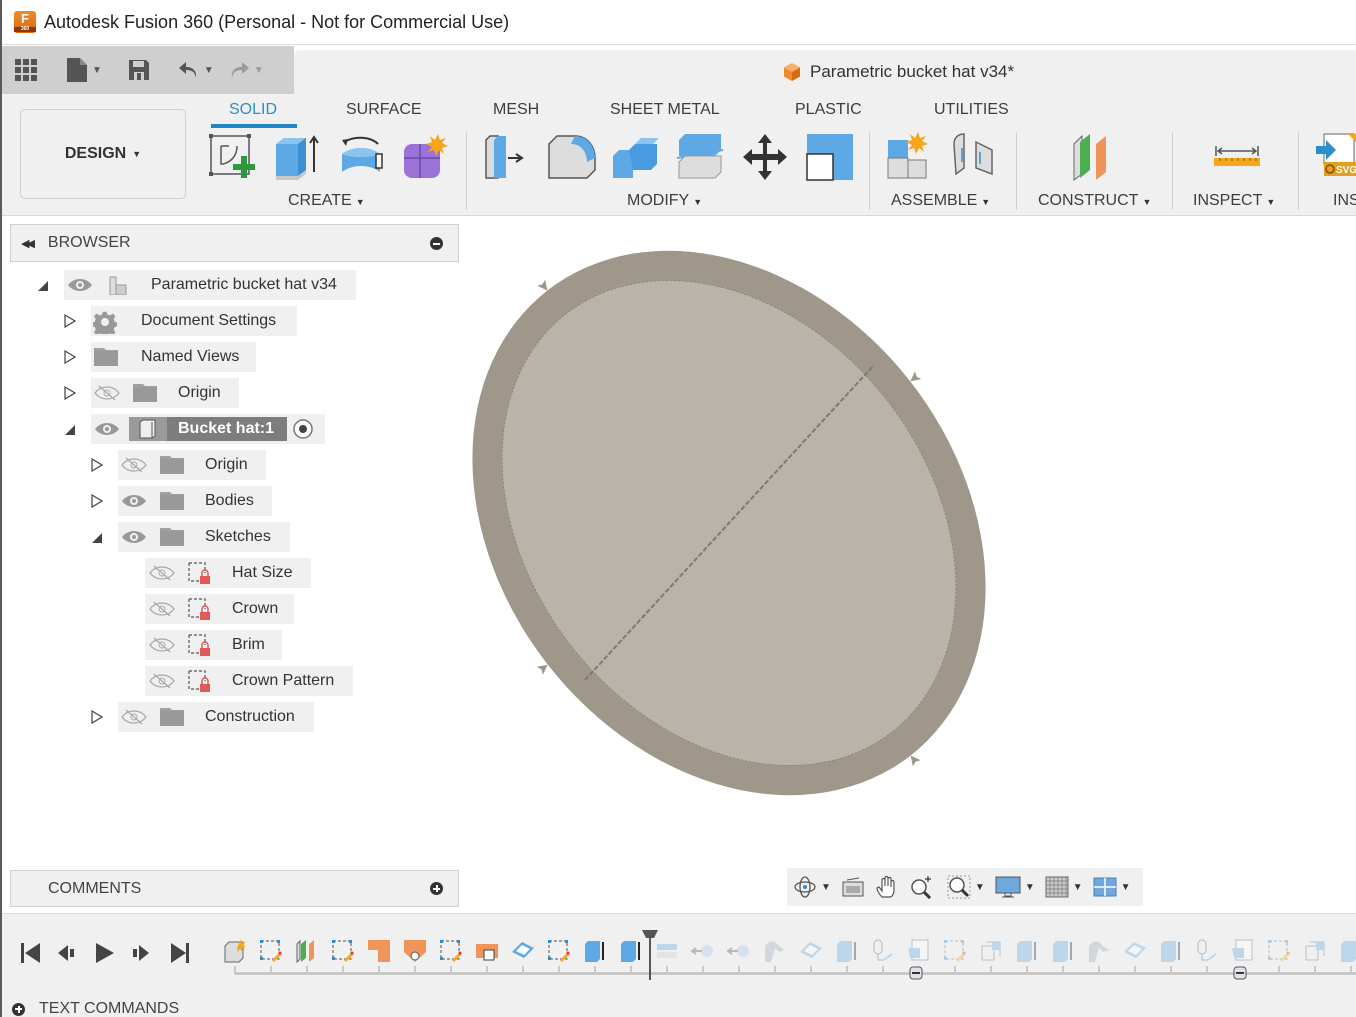 The image size is (1356, 1017). What do you see at coordinates (1344, 201) in the screenshot?
I see `insert-menu: INS` at bounding box center [1344, 201].